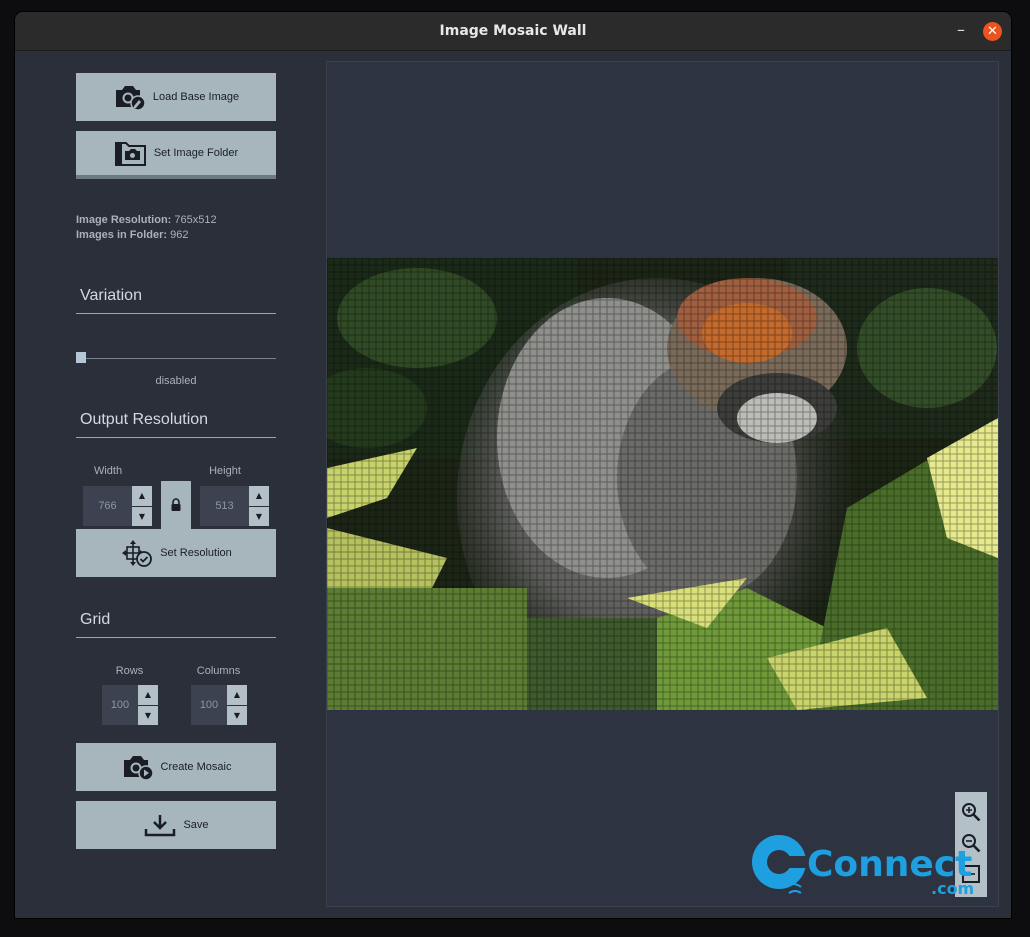  Describe the element at coordinates (160, 825) in the screenshot. I see `download-icon` at that location.